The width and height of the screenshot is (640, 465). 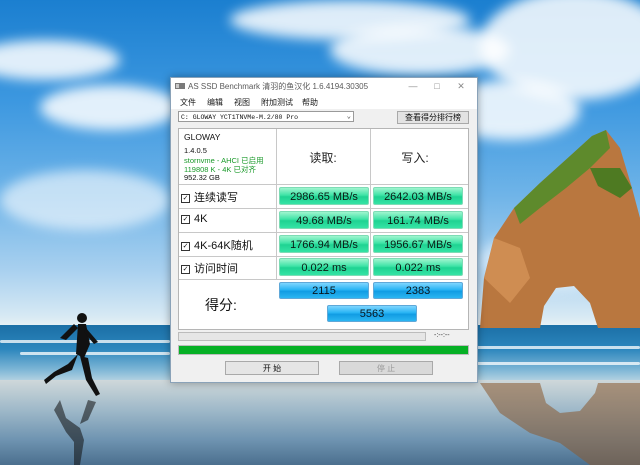 What do you see at coordinates (188, 102) in the screenshot?
I see `menu-file: 文件` at bounding box center [188, 102].